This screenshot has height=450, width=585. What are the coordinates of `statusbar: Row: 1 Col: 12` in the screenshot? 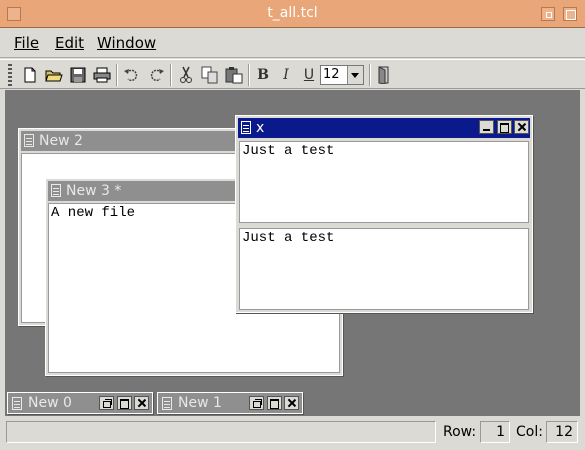 It's located at (292, 434).